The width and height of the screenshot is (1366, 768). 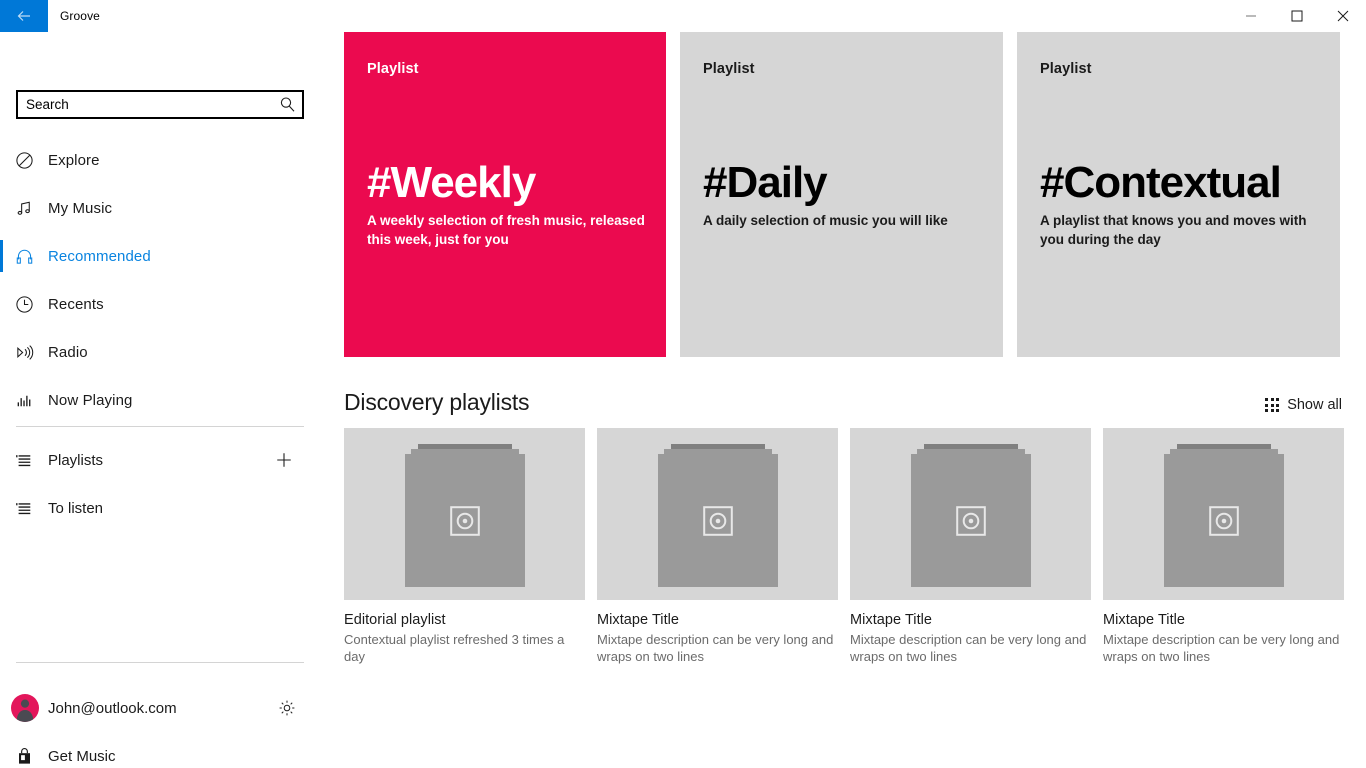 I want to click on search-button, so click(x=287, y=104).